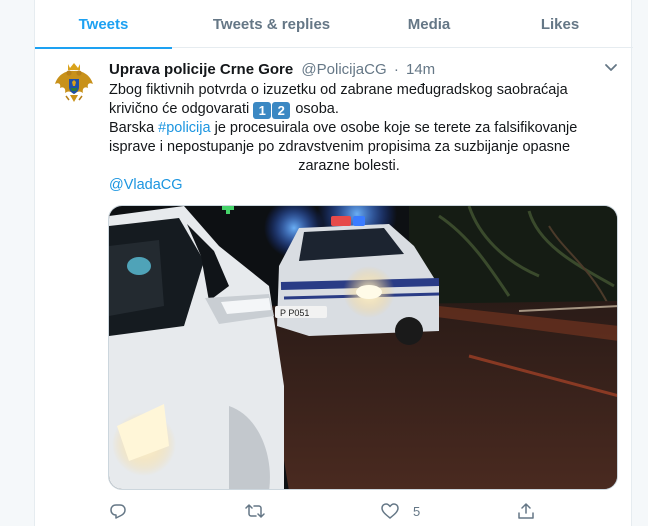 Image resolution: width=648 pixels, height=526 pixels. Describe the element at coordinates (429, 24) in the screenshot. I see `tab-media: Media` at that location.